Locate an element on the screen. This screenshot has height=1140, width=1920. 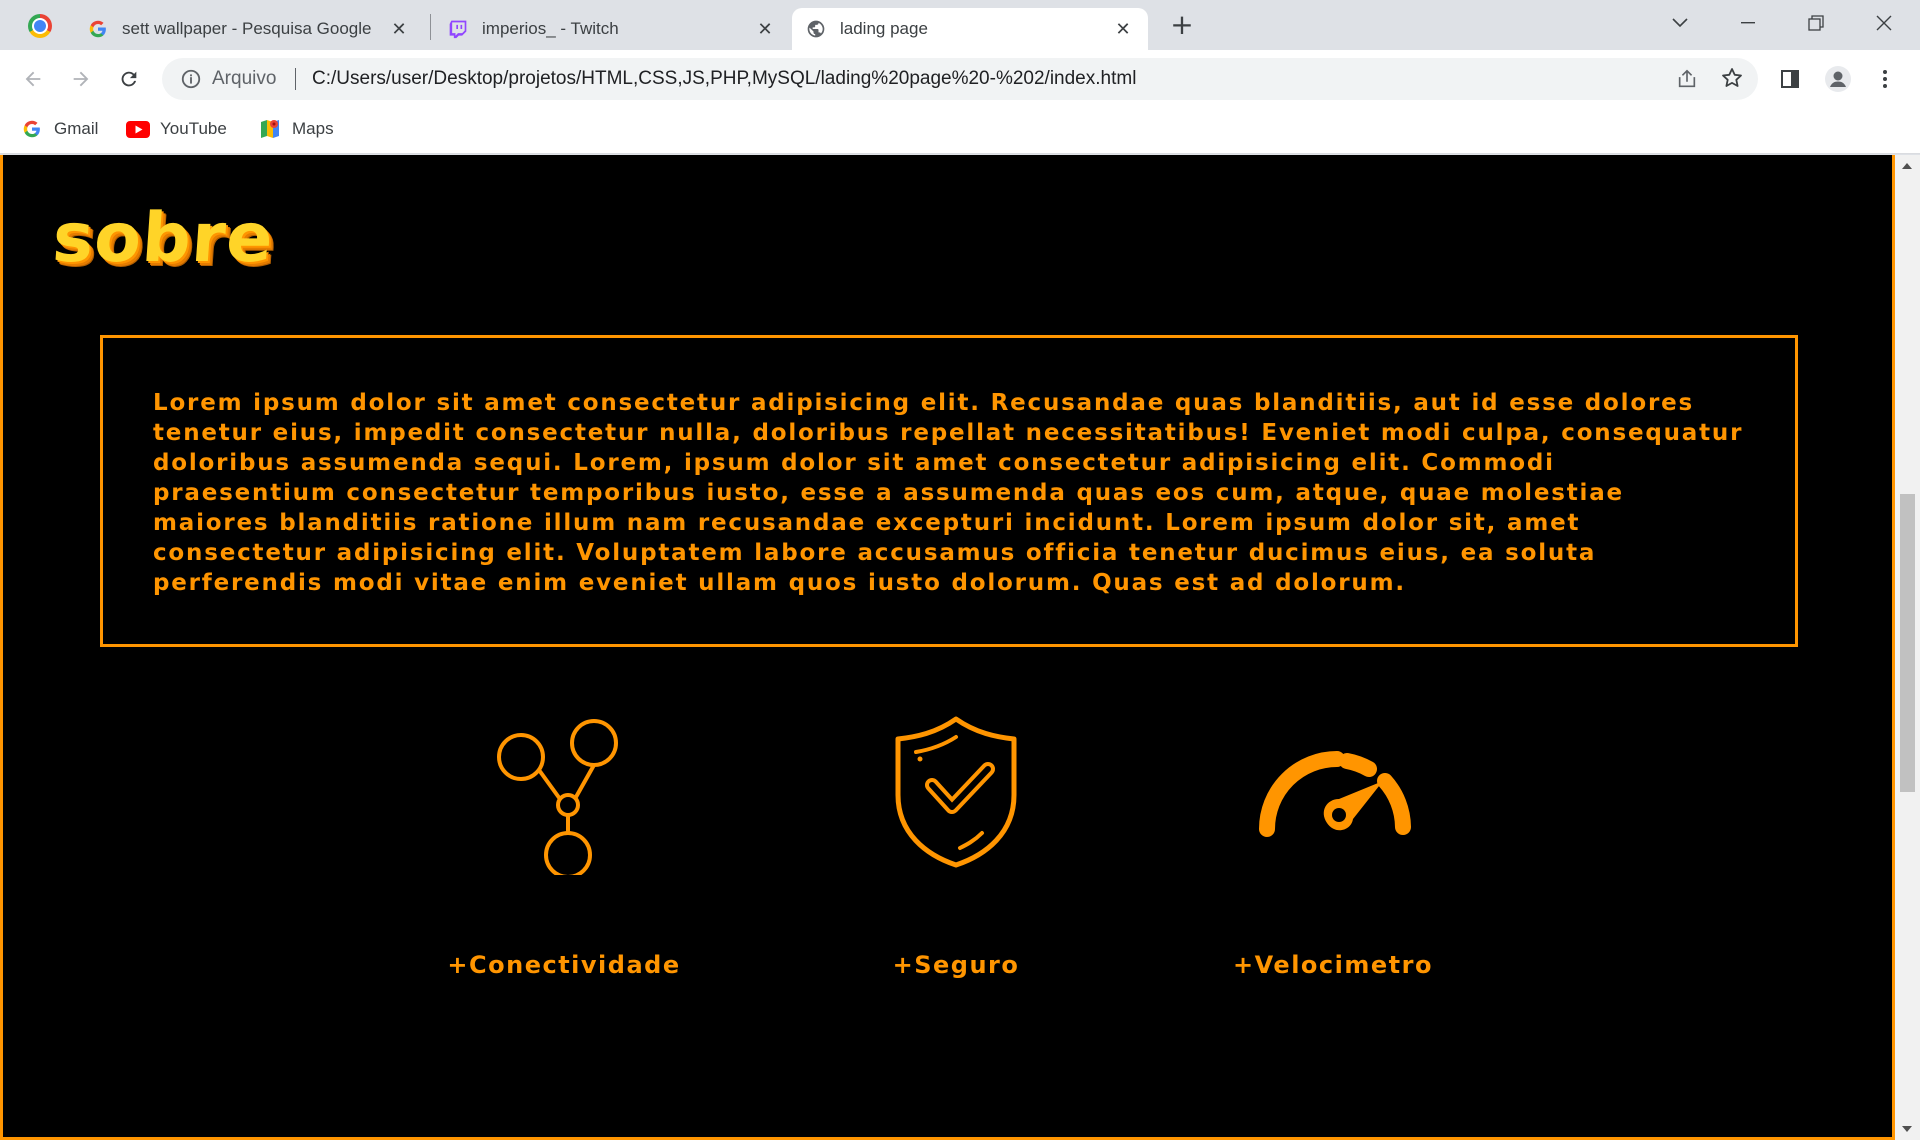
feature-velocimetro: +Velocimetro is located at coordinates (1333, 875).